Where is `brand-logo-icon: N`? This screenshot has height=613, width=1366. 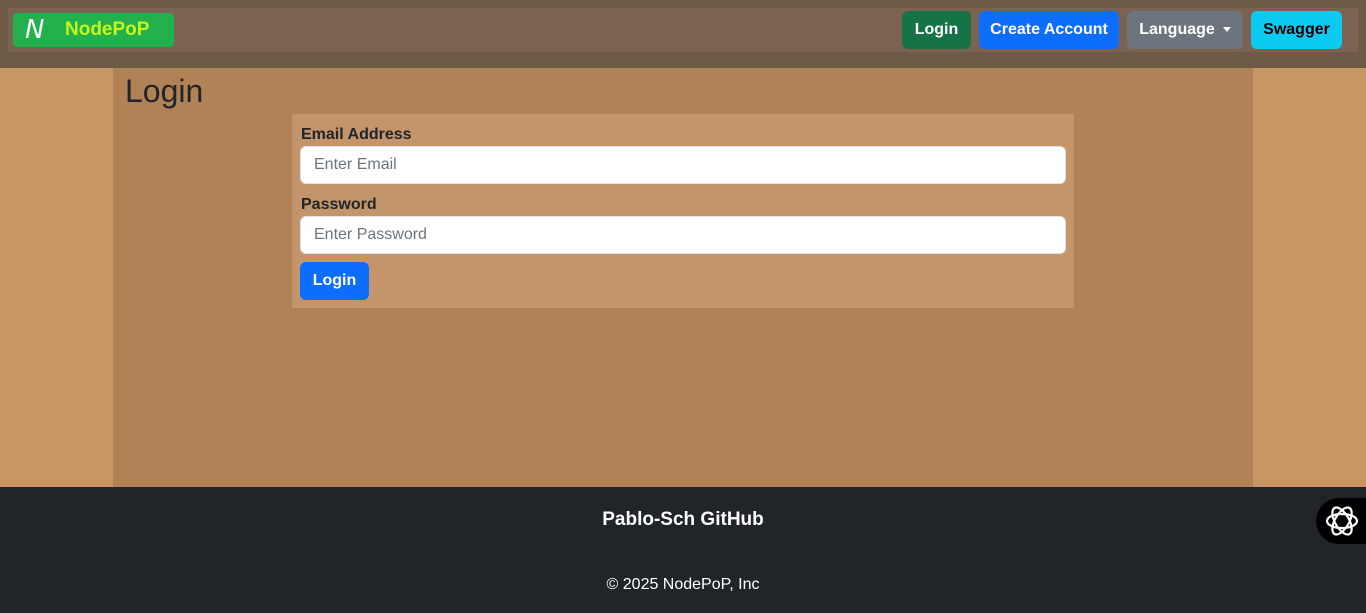
brand-logo-icon: N is located at coordinates (35, 30).